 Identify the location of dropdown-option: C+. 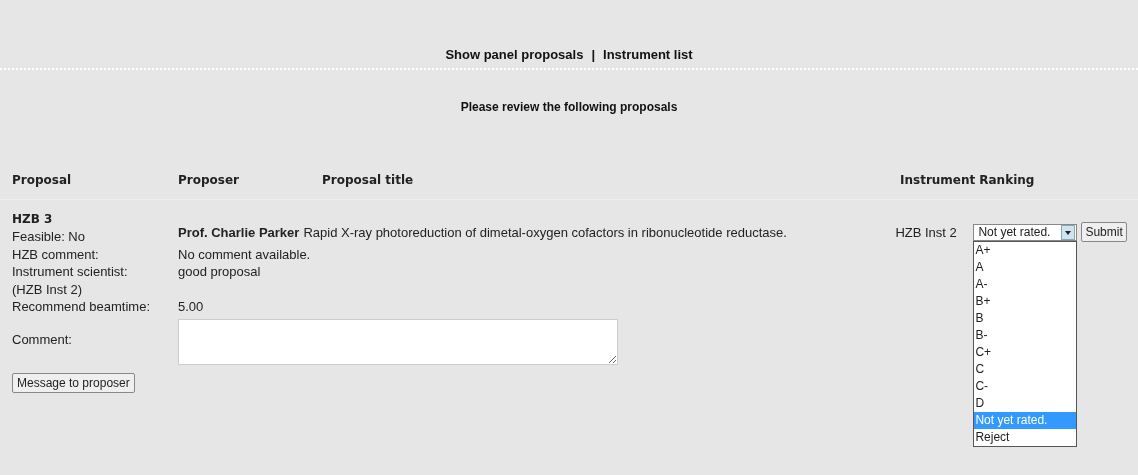
(1025, 352).